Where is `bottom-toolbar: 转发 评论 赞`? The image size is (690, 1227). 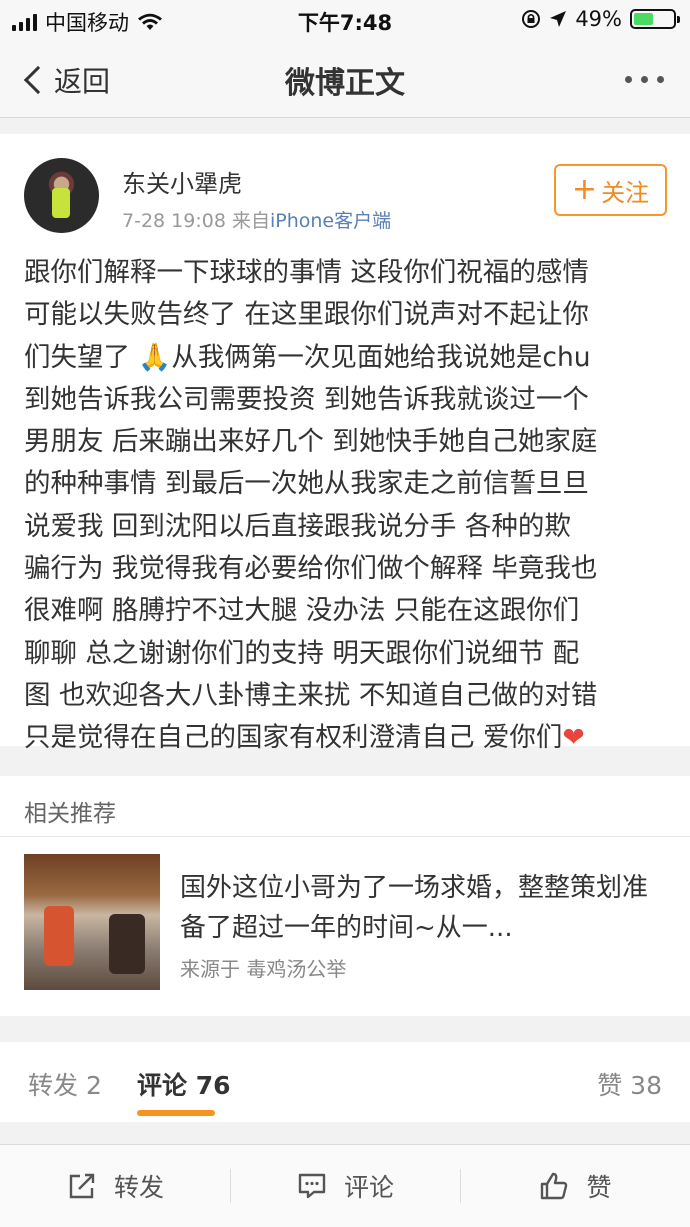 bottom-toolbar: 转发 评论 赞 is located at coordinates (345, 1185).